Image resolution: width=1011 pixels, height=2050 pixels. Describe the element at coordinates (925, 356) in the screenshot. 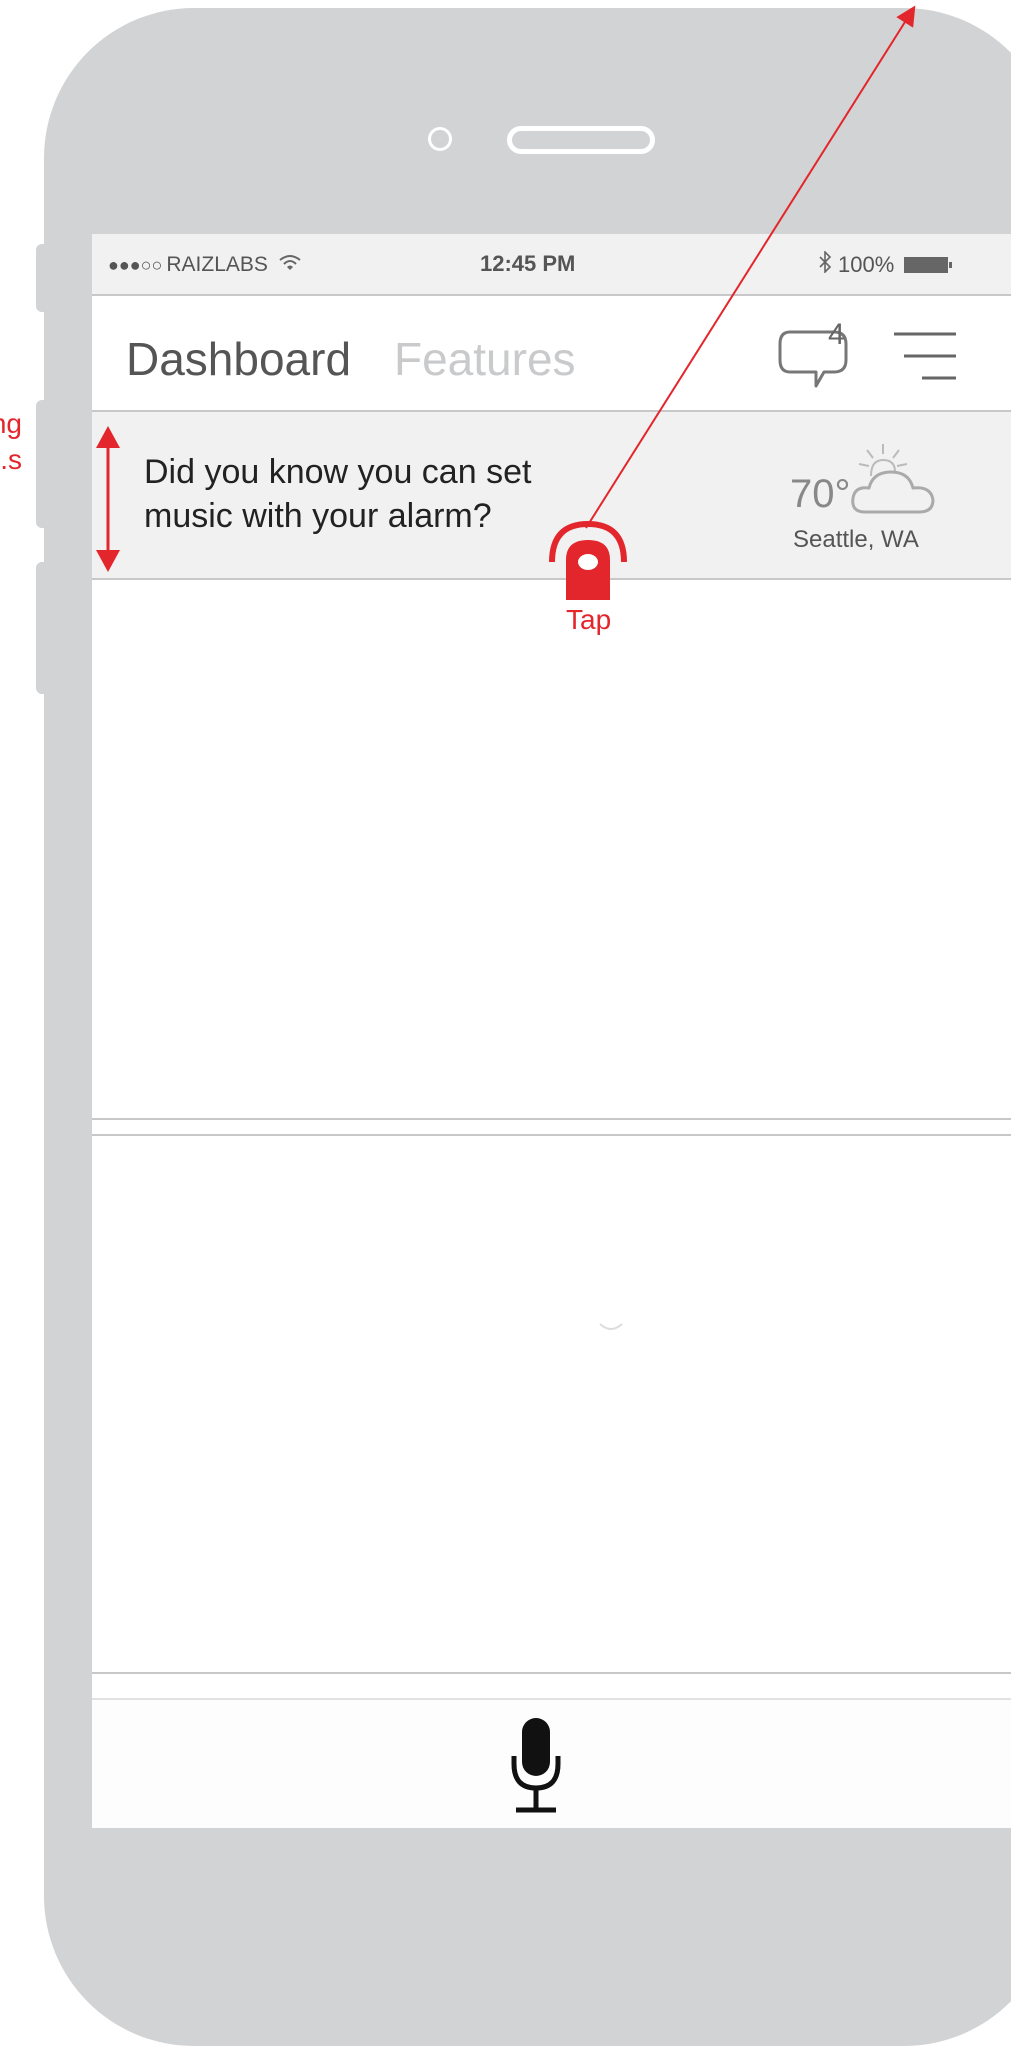

I see `hamburger-menu-icon` at that location.